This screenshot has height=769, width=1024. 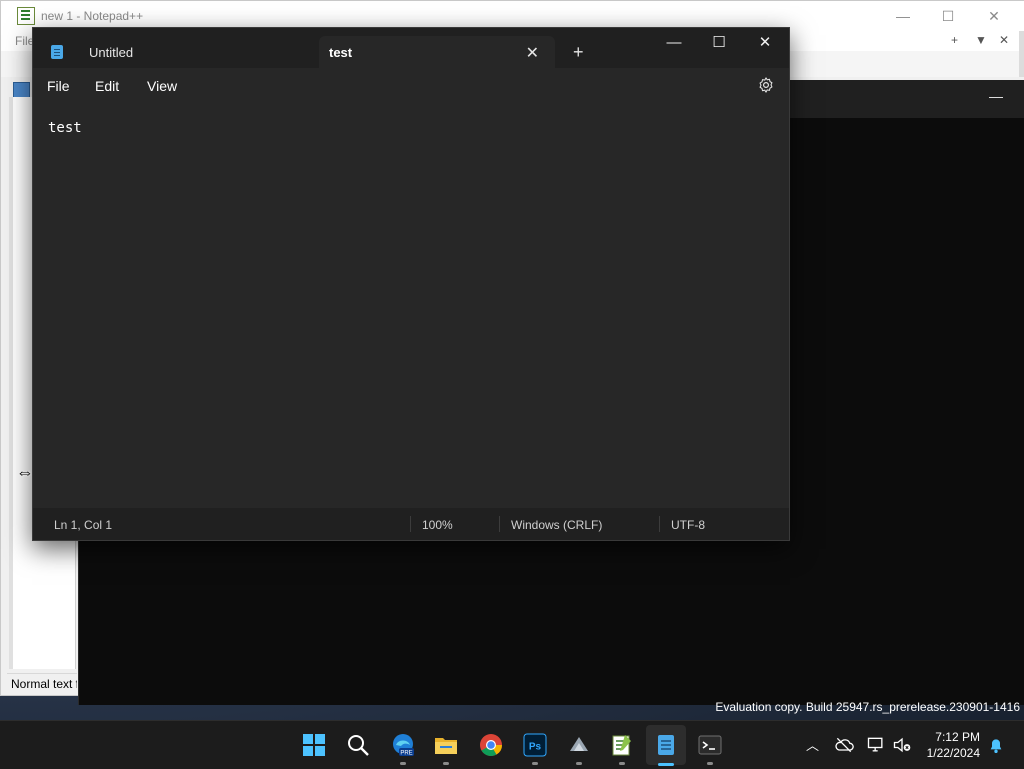 What do you see at coordinates (579, 745) in the screenshot?
I see `app-x-icon` at bounding box center [579, 745].